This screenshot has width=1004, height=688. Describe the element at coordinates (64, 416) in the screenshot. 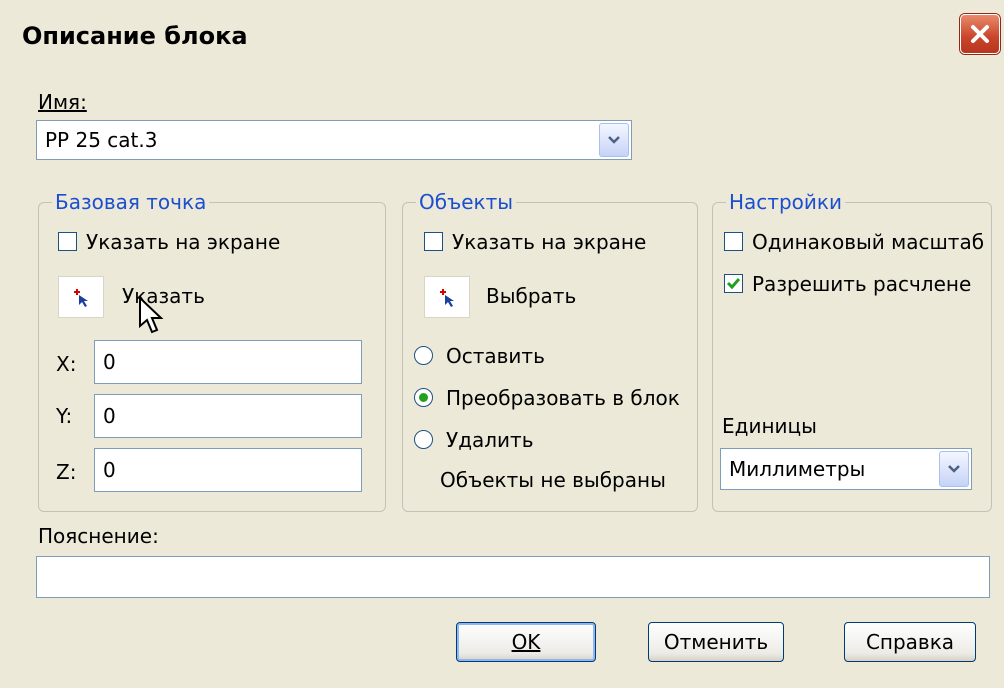

I see `y-label: Y:` at that location.